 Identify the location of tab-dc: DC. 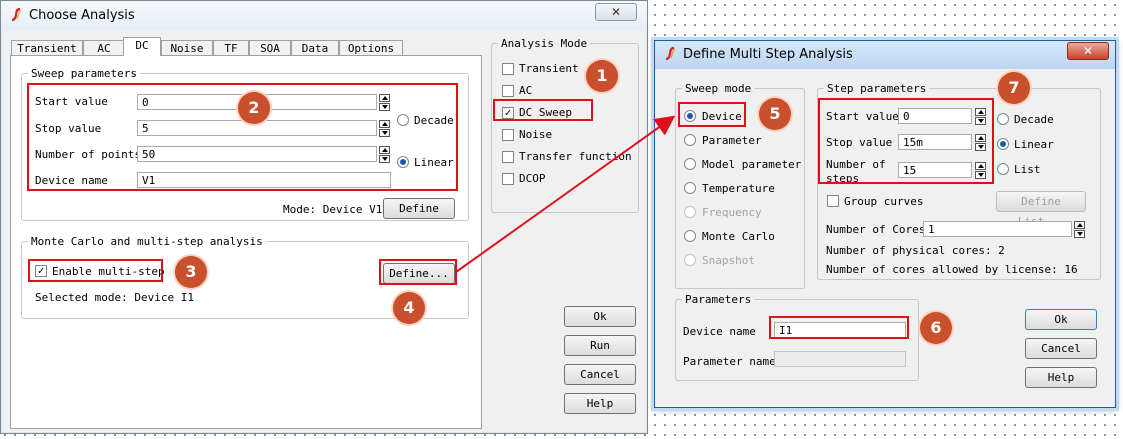
(142, 46).